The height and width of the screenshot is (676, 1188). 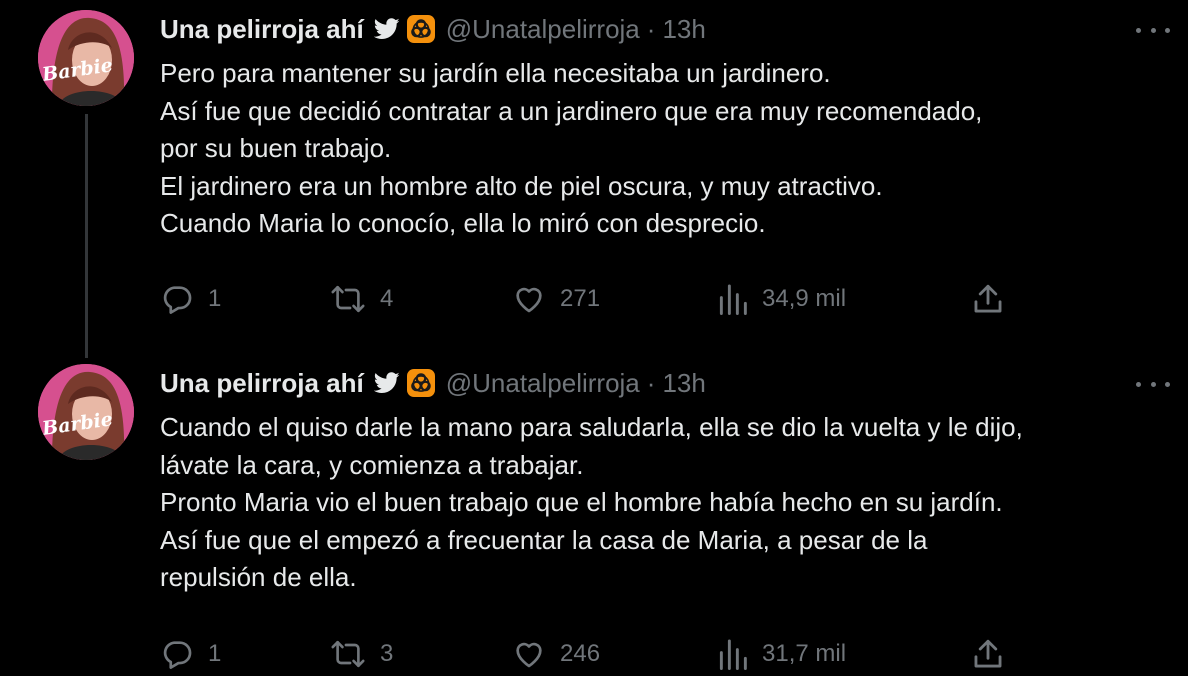 I want to click on views-button: 31,7 mil, so click(x=782, y=654).